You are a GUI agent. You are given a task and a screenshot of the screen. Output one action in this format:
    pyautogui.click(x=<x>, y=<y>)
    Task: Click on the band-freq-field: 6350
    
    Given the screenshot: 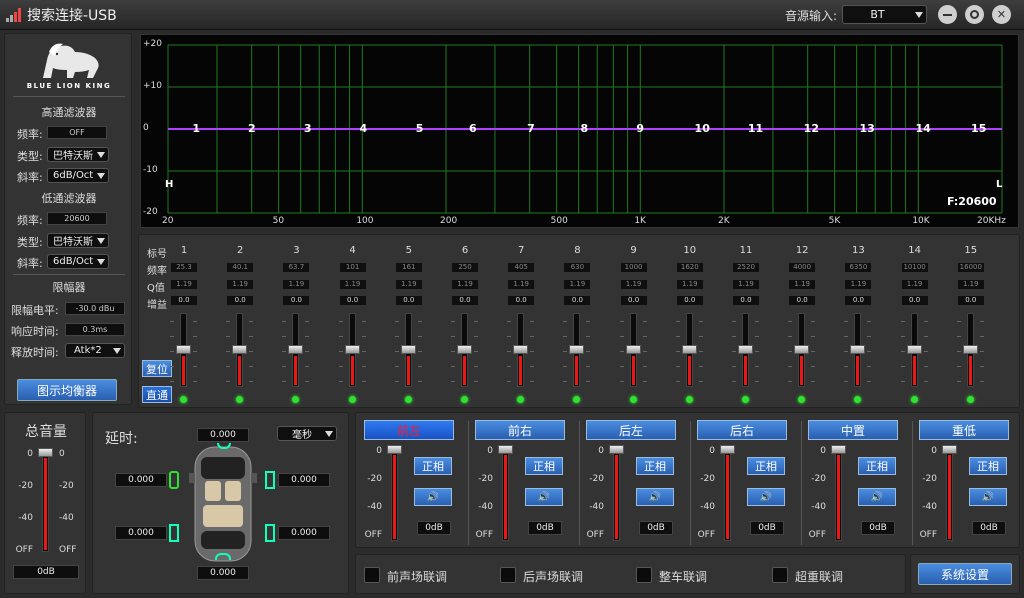 What is the action you would take?
    pyautogui.click(x=858, y=267)
    